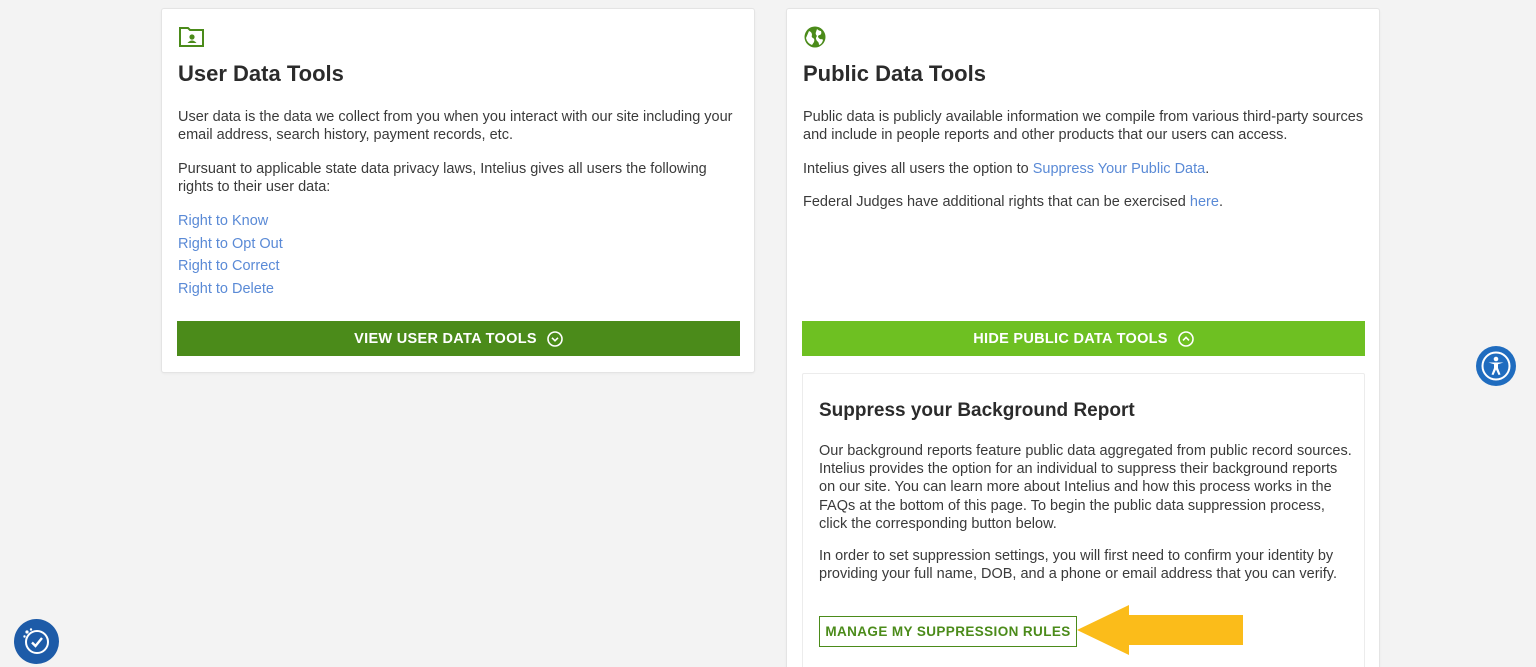  I want to click on right-to-delete-link: Right to Delete, so click(230, 289).